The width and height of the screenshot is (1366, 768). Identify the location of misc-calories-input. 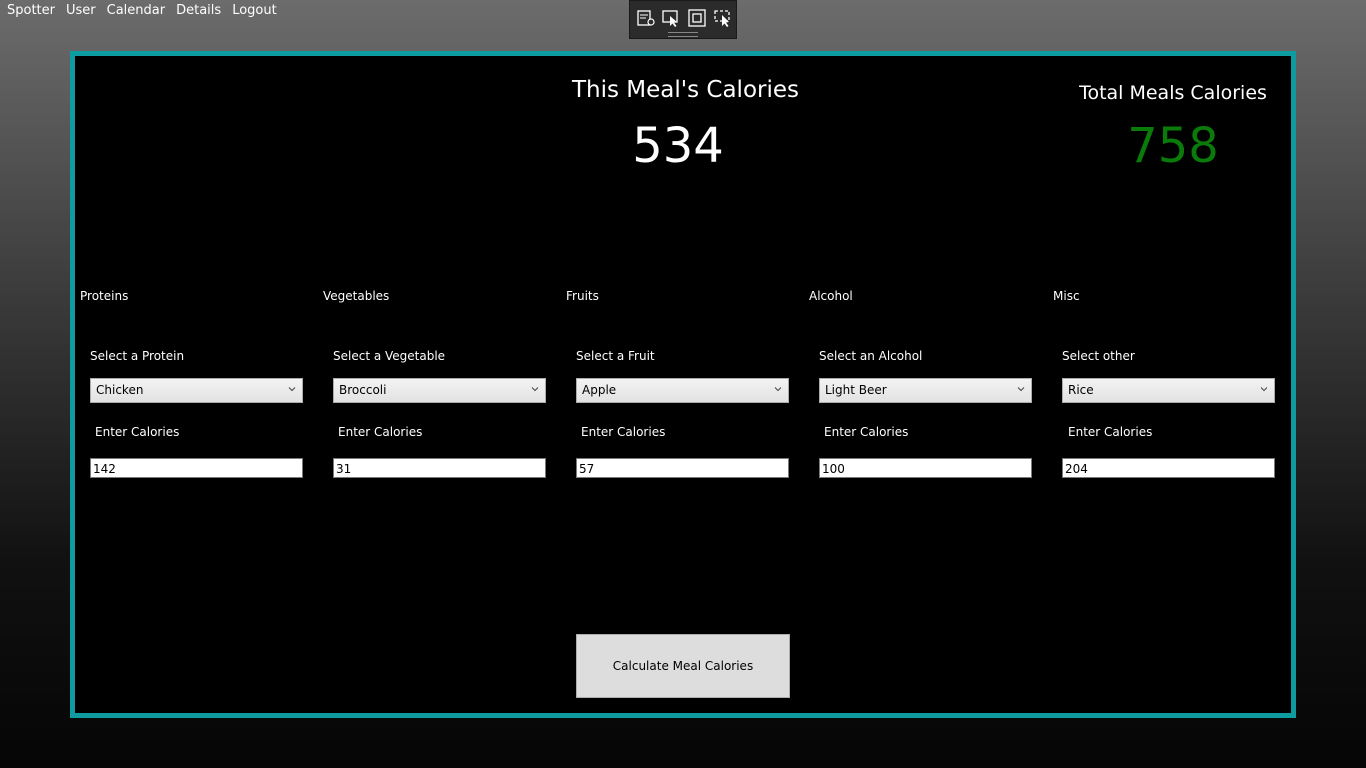
(1168, 468).